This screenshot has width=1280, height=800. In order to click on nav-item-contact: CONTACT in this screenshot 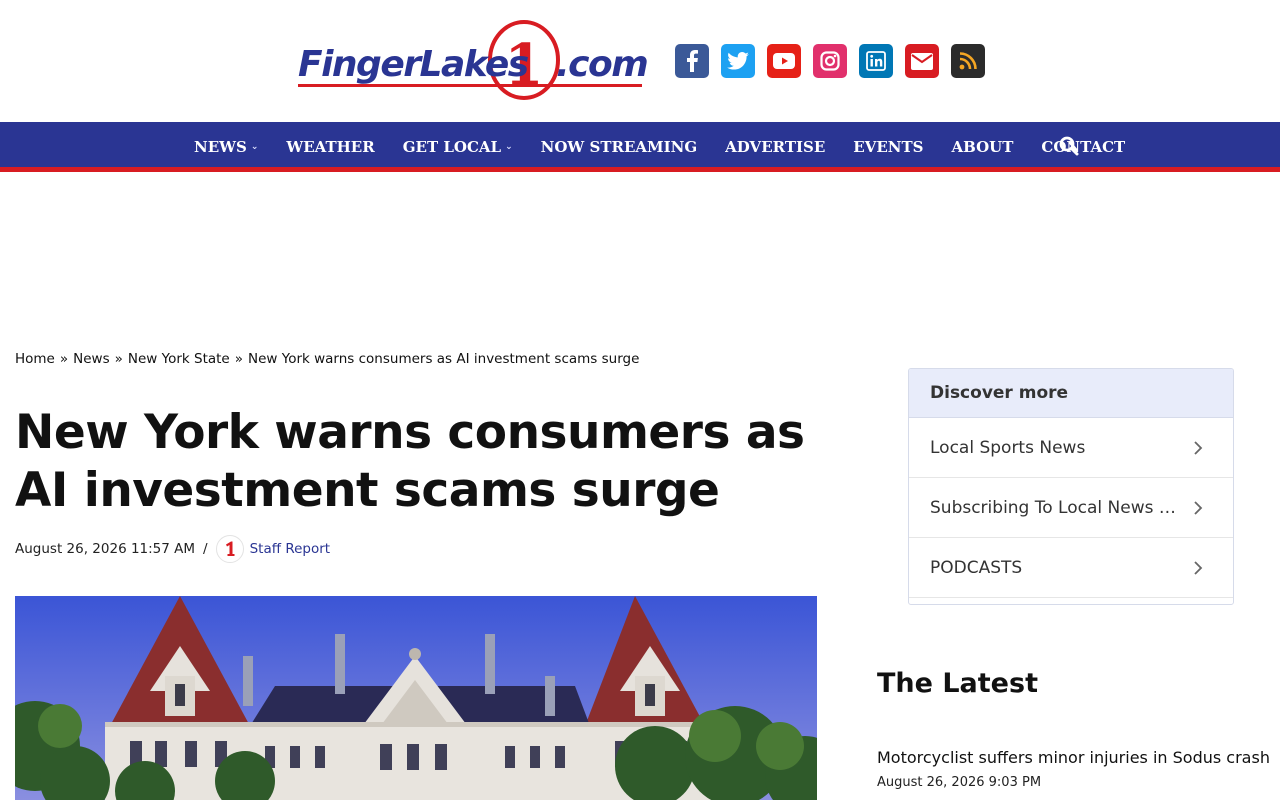, I will do `click(1083, 147)`.